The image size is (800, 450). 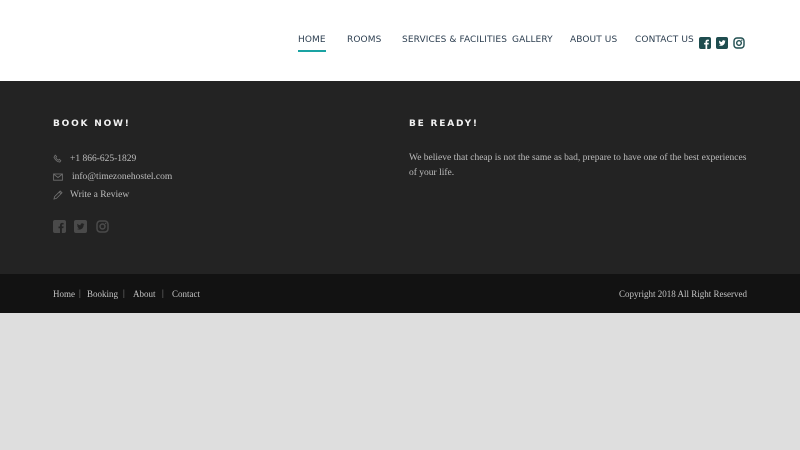 I want to click on envelope-icon, so click(x=58, y=177).